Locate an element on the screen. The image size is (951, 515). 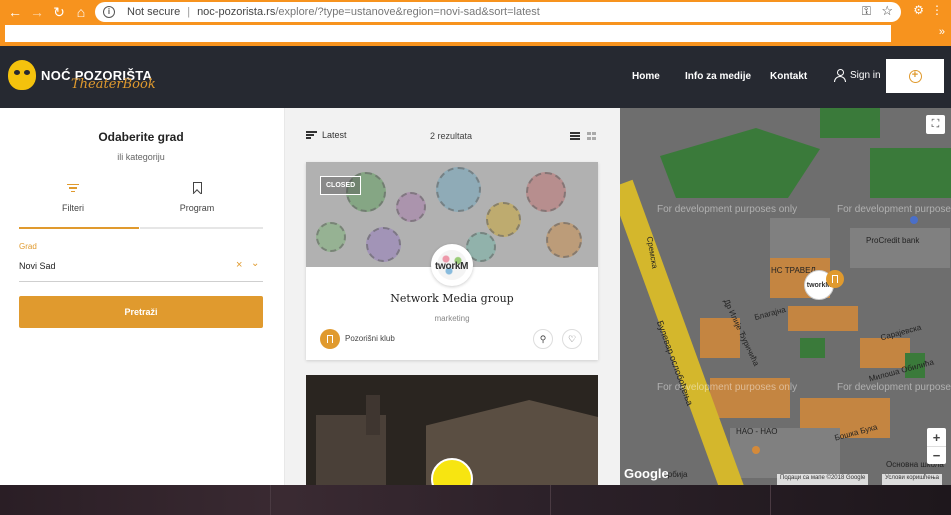
zoom-in-button: + is located at coordinates (936, 437).